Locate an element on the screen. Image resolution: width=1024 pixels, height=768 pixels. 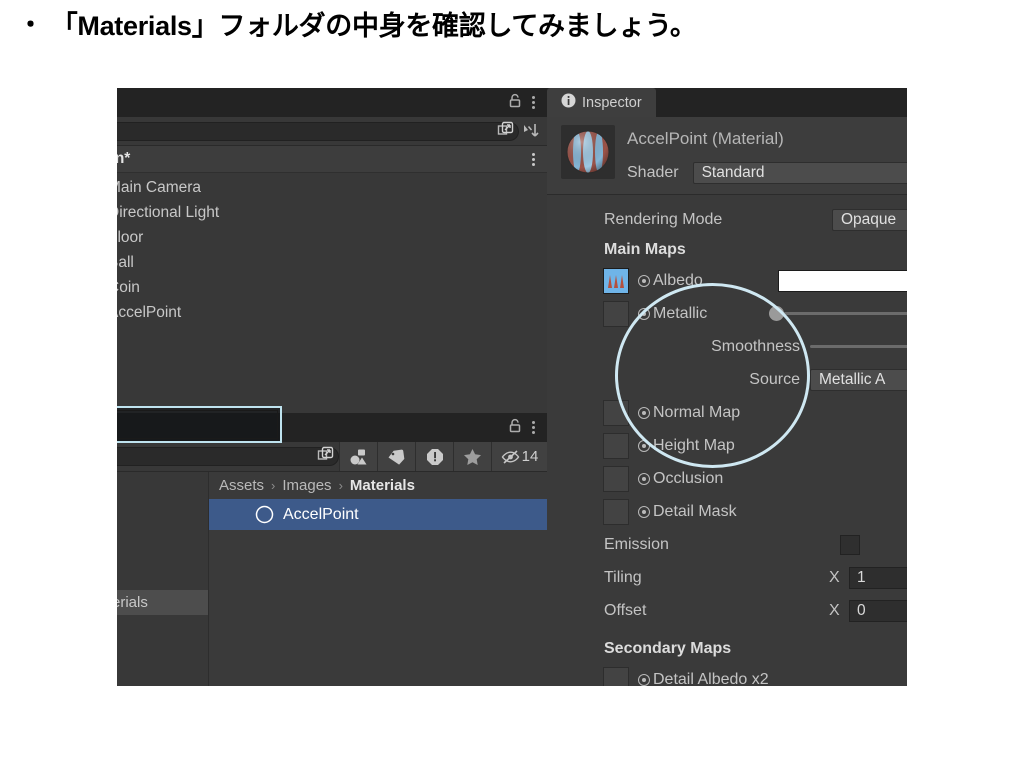
tree-item-images-materials: Materials is located at coordinates (162, 602).